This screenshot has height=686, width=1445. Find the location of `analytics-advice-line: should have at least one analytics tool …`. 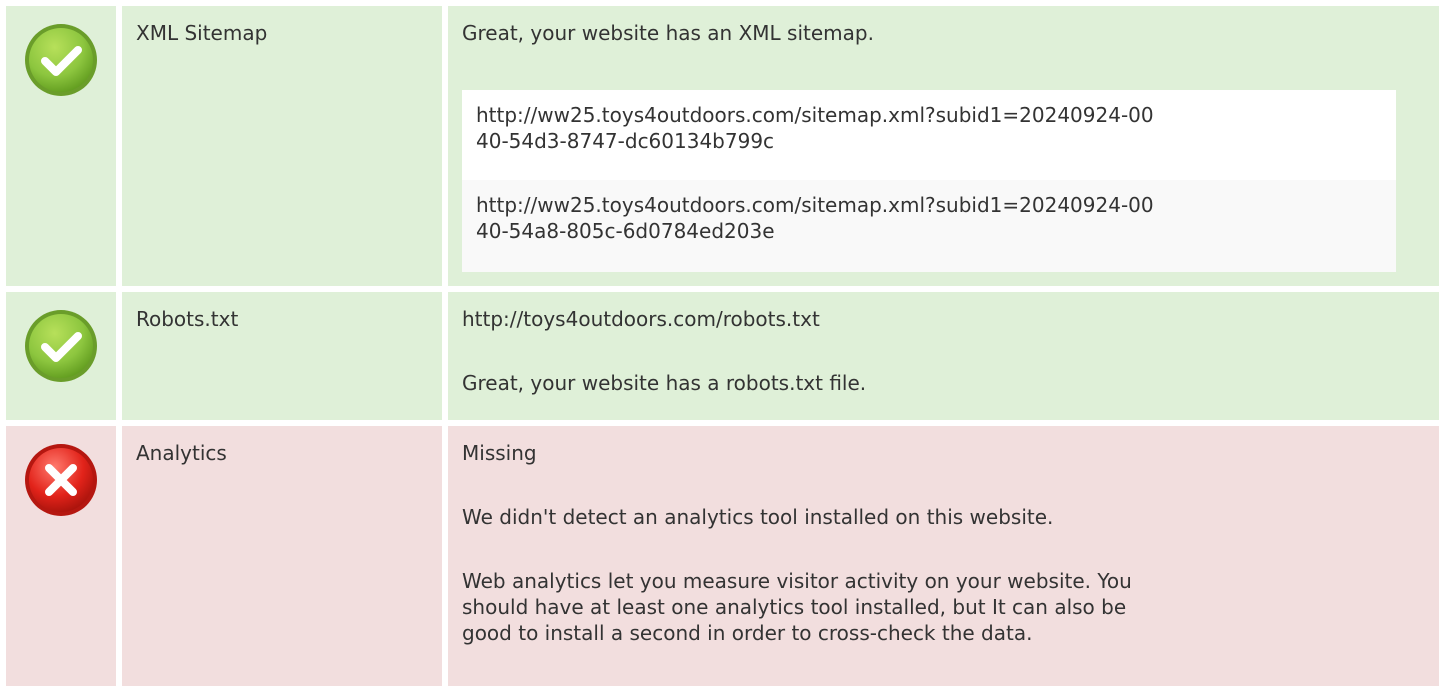

analytics-advice-line: should have at least one analytics tool … is located at coordinates (794, 607).